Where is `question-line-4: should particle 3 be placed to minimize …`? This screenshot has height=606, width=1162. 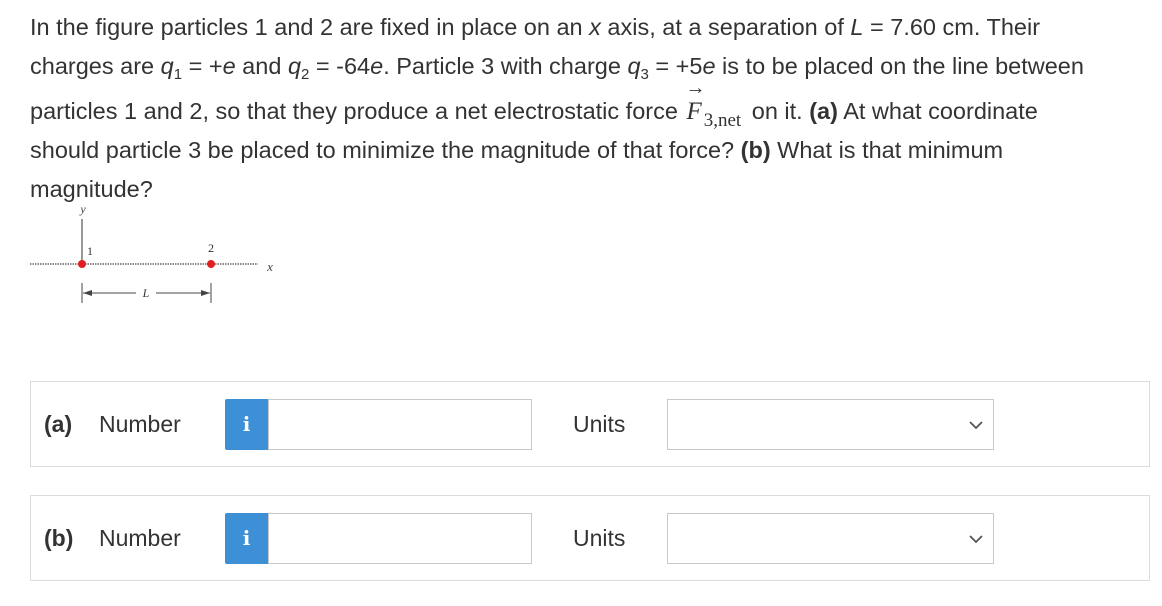 question-line-4: should particle 3 be placed to minimize … is located at coordinates (585, 150).